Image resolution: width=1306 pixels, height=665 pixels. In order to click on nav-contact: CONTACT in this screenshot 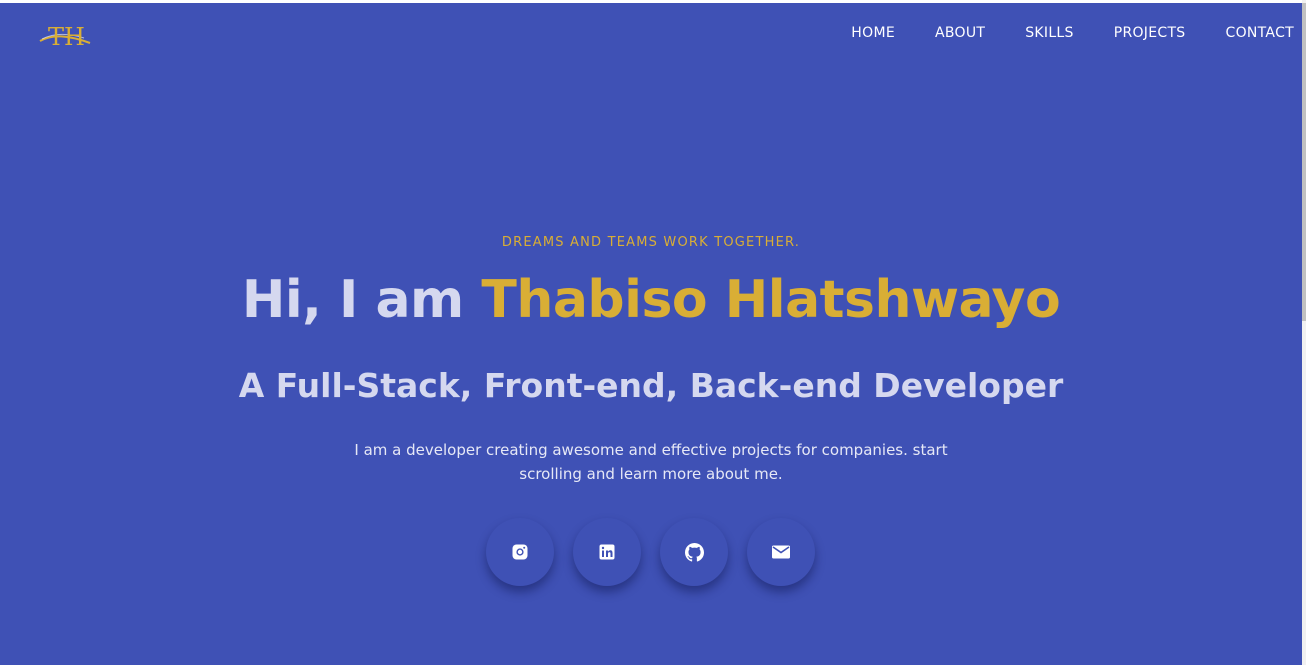, I will do `click(1260, 33)`.